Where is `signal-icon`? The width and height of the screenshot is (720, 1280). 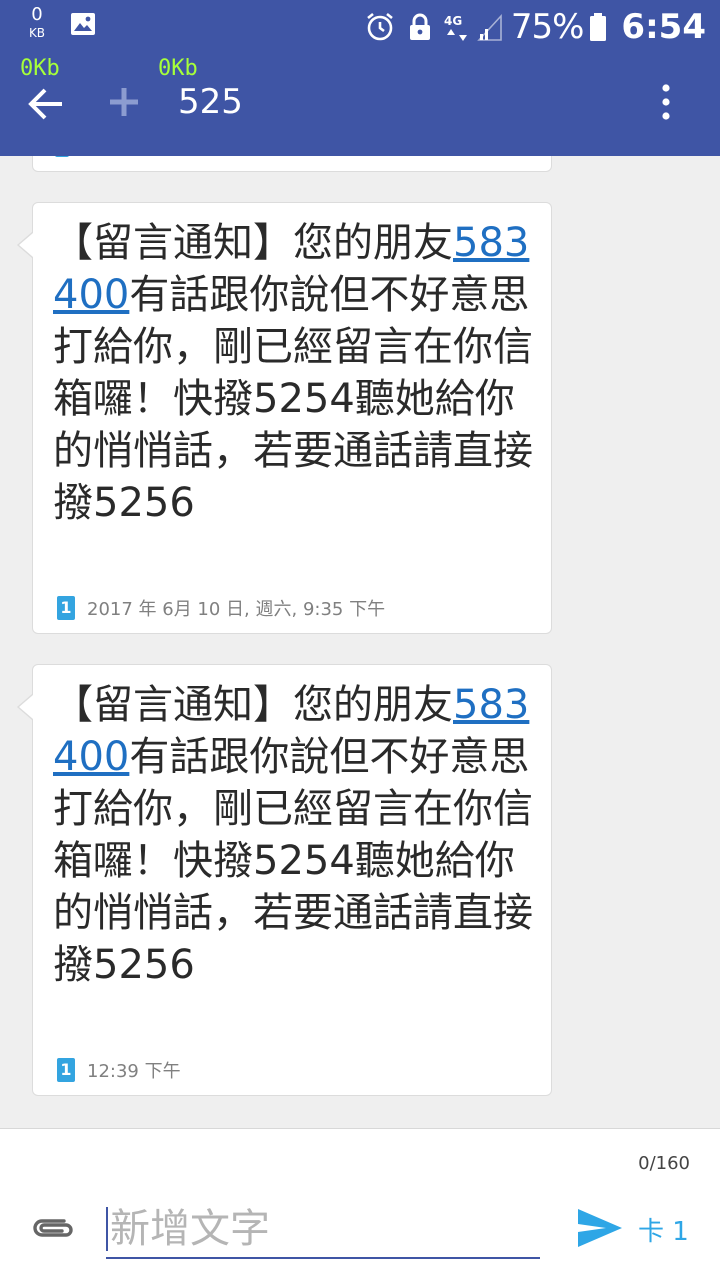 signal-icon is located at coordinates (489, 27).